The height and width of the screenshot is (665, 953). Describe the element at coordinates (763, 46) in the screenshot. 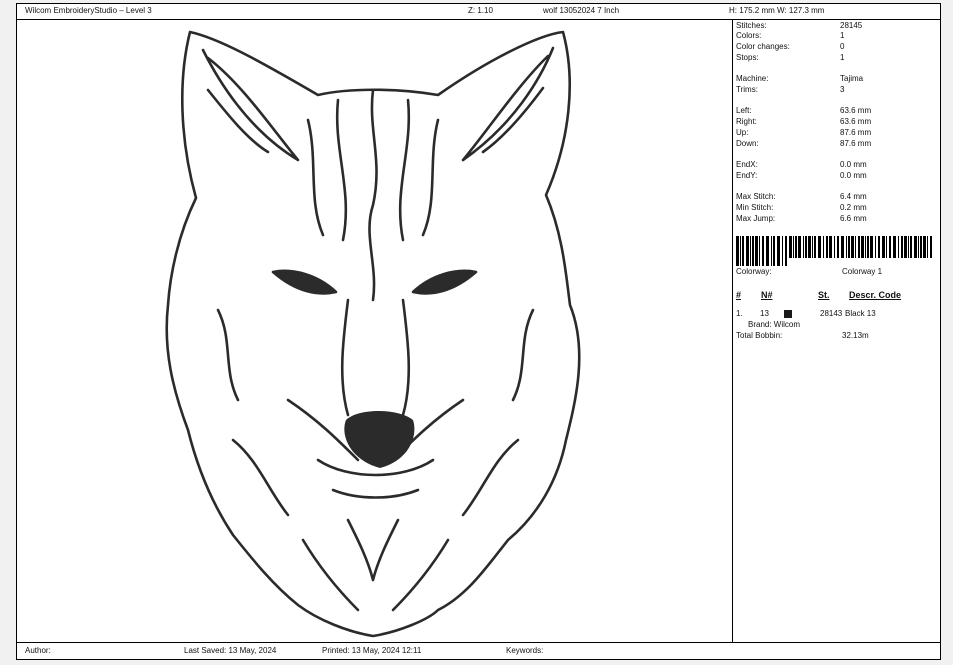

I see `stat-label: Color changes:` at that location.